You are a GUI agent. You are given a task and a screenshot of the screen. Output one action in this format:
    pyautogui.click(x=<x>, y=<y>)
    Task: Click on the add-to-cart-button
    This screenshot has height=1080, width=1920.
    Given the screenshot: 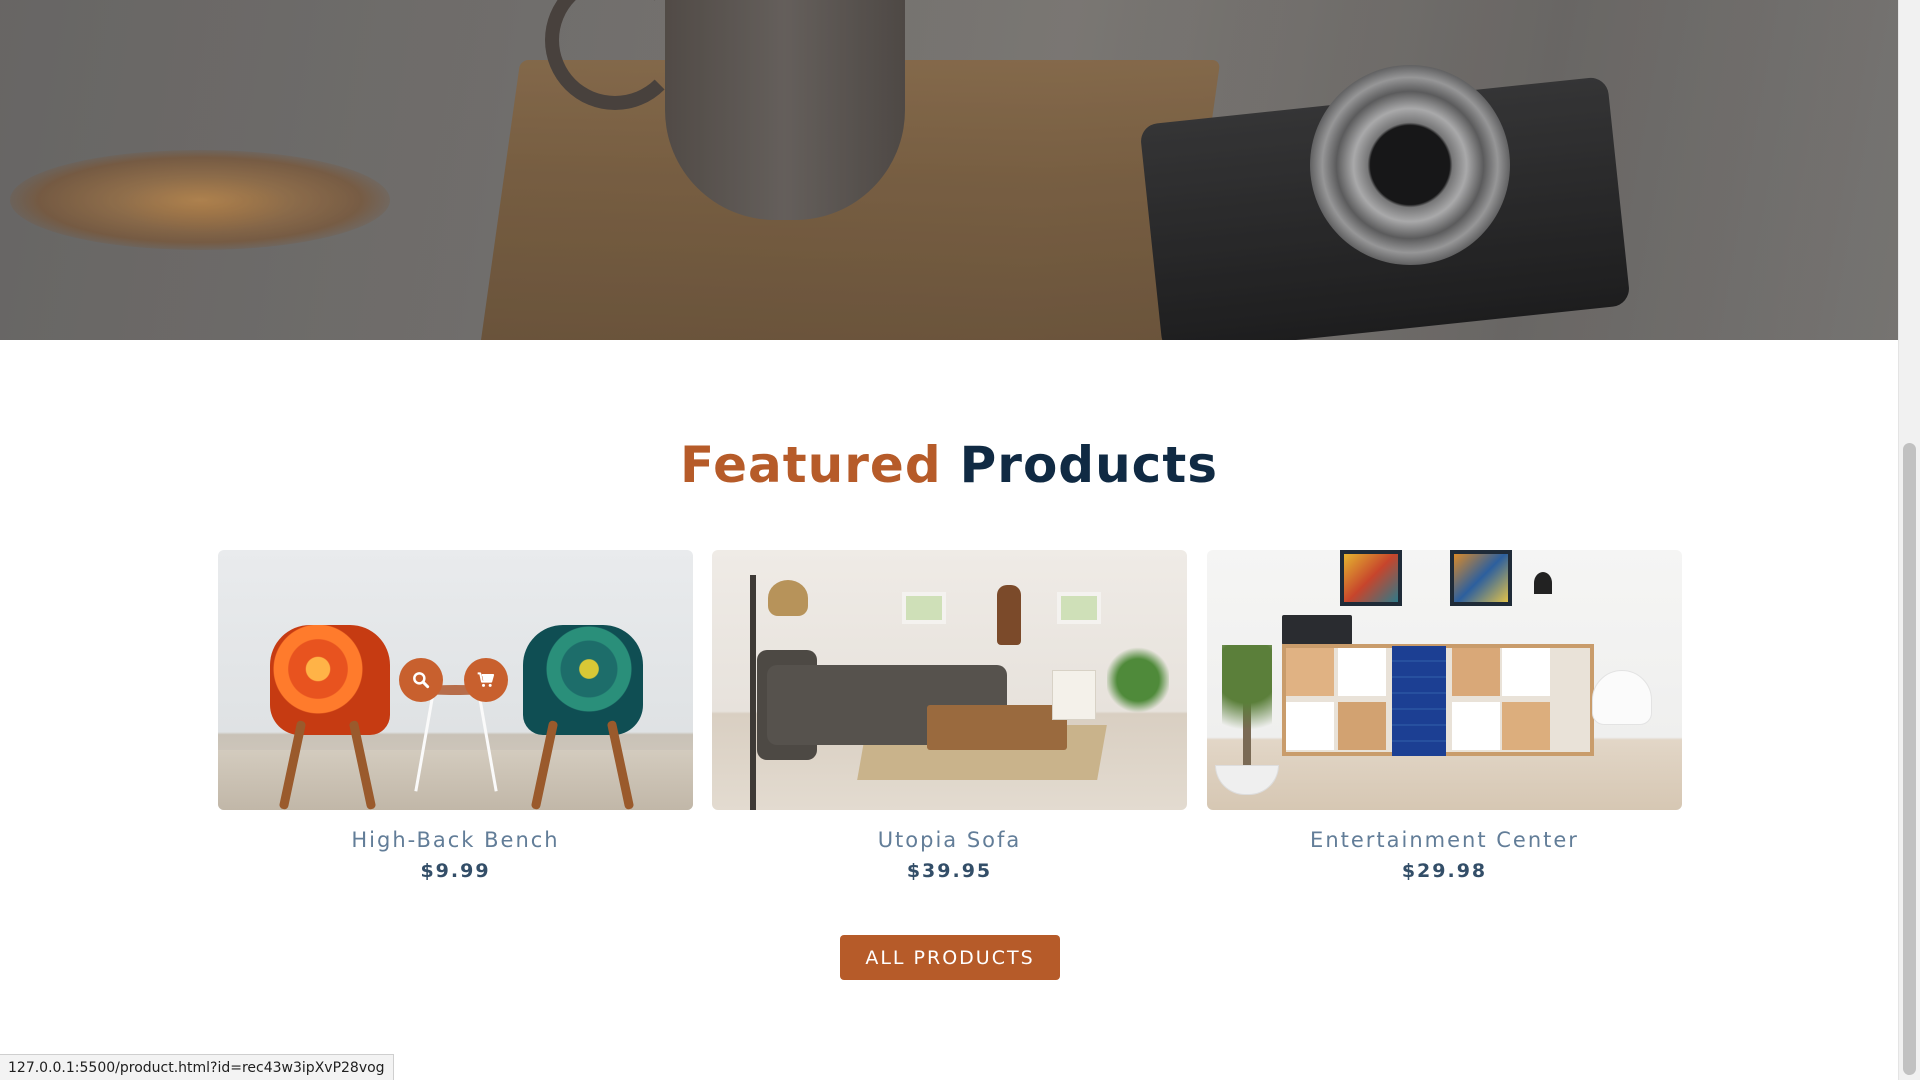 What is the action you would take?
    pyautogui.click(x=486, y=680)
    